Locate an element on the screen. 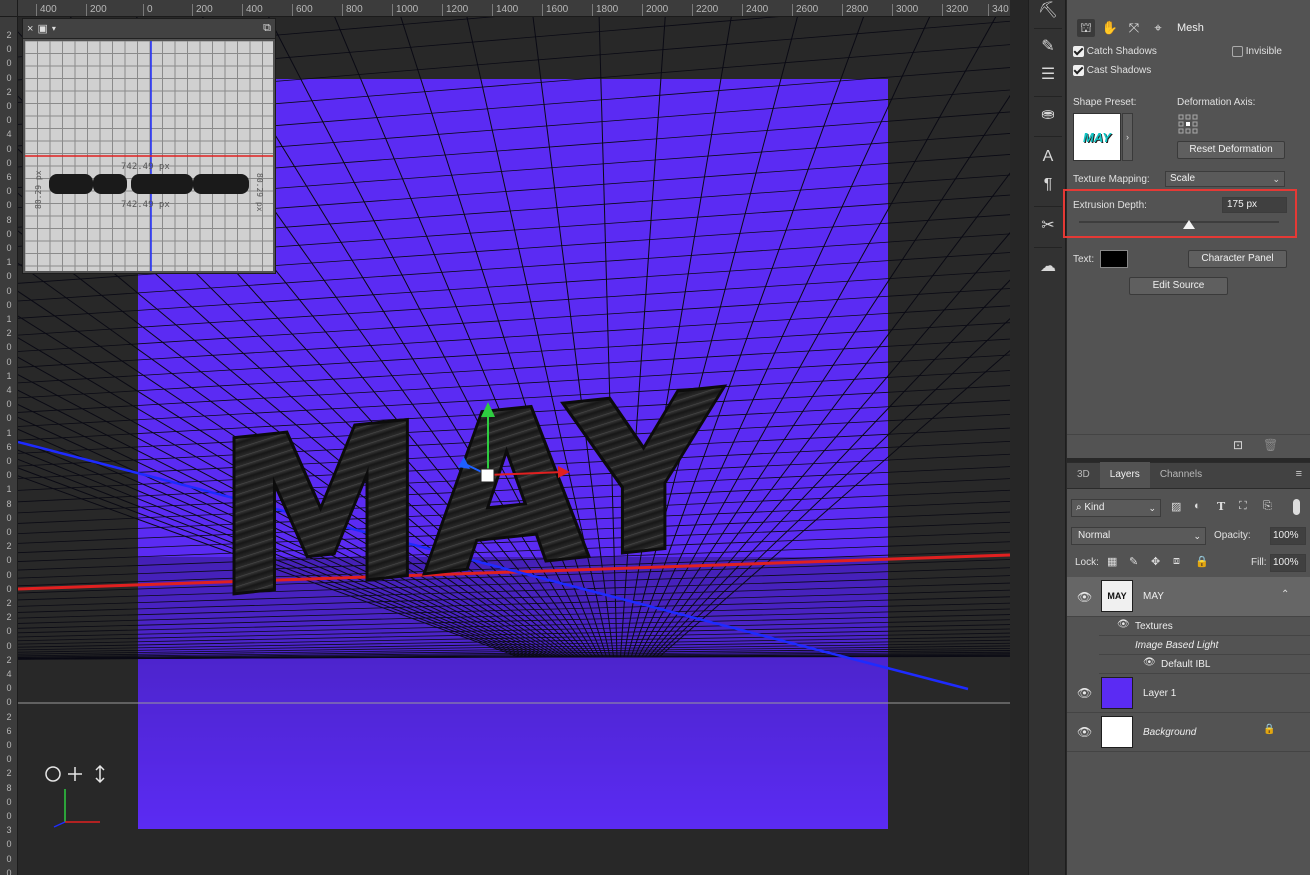 The width and height of the screenshot is (1310, 875). ruler-digit: 3 is located at coordinates (9, 830).